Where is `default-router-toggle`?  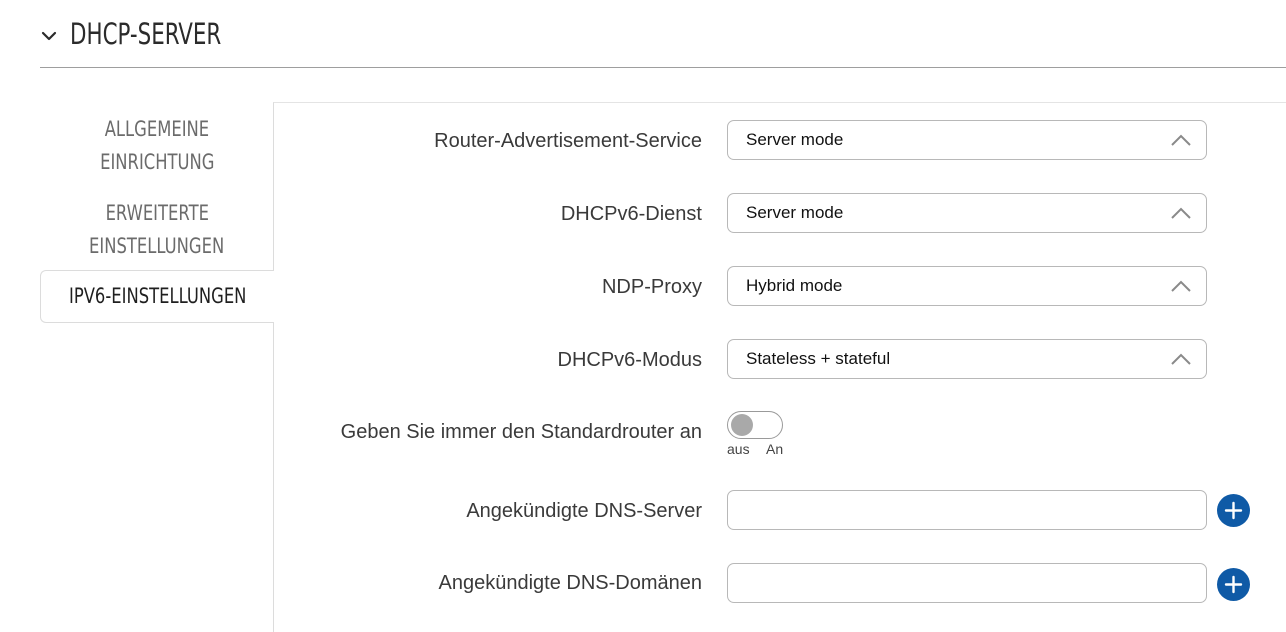 default-router-toggle is located at coordinates (755, 425).